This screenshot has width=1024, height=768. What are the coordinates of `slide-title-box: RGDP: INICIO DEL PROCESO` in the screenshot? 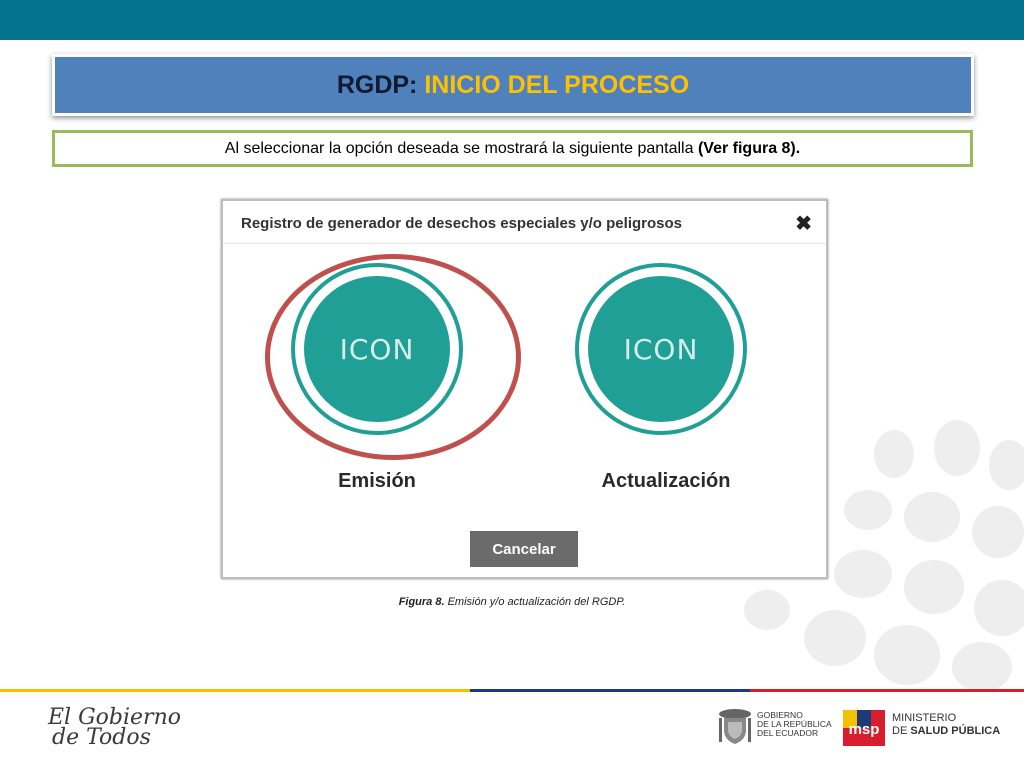 It's located at (513, 85).